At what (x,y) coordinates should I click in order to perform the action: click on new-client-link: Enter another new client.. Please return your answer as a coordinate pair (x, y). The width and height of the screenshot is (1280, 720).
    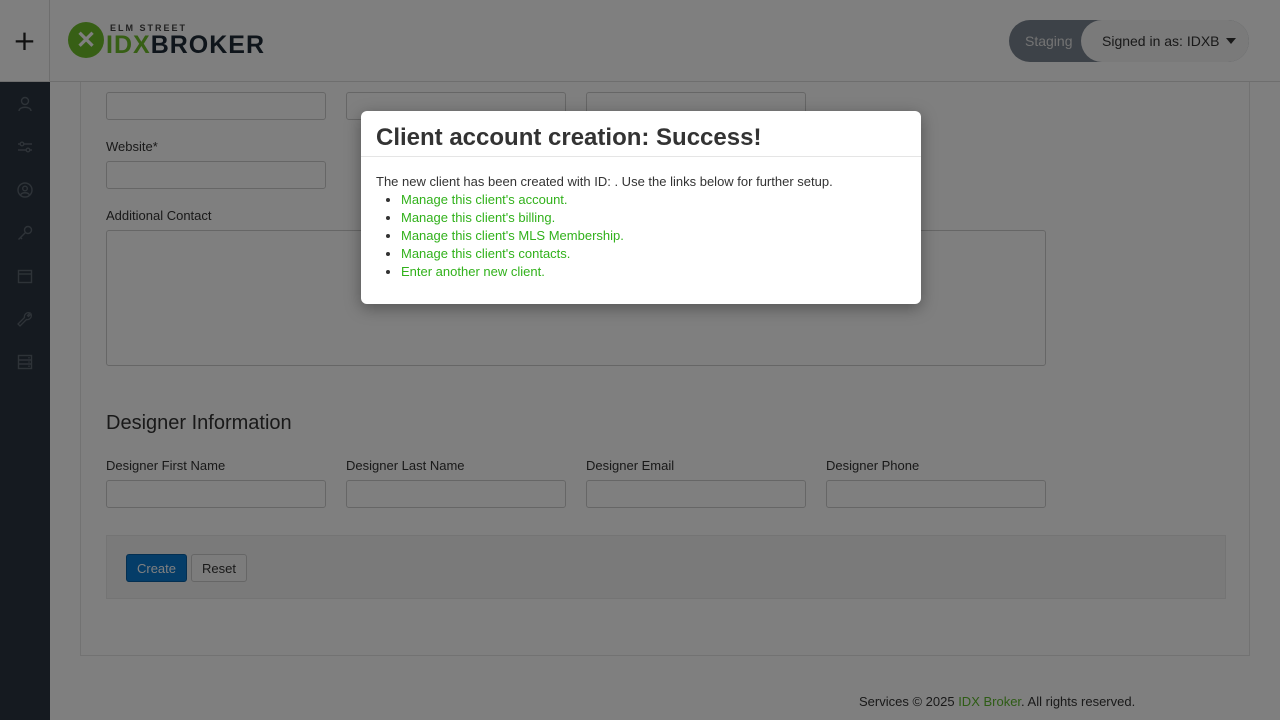
    Looking at the image, I should click on (473, 271).